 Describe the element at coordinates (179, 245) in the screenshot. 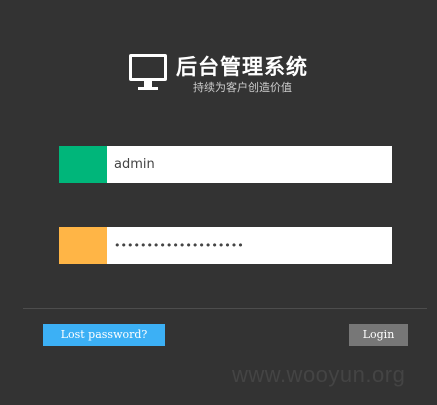

I see `password-value: ••••••••••••••••••••` at that location.